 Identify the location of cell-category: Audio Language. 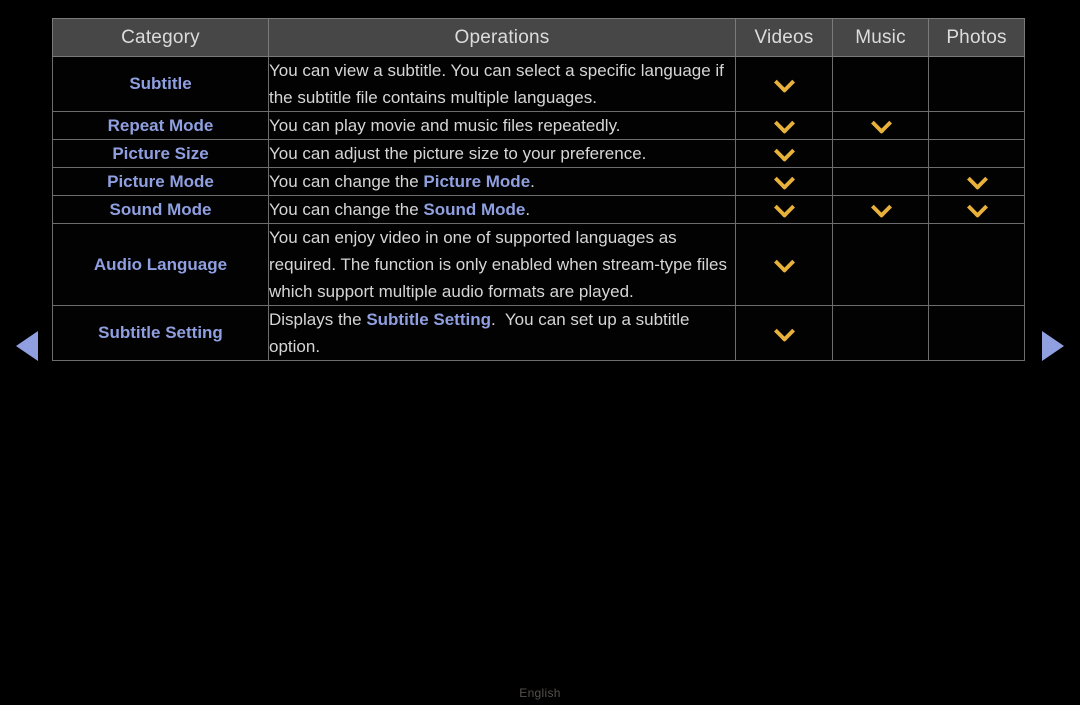
(160, 264).